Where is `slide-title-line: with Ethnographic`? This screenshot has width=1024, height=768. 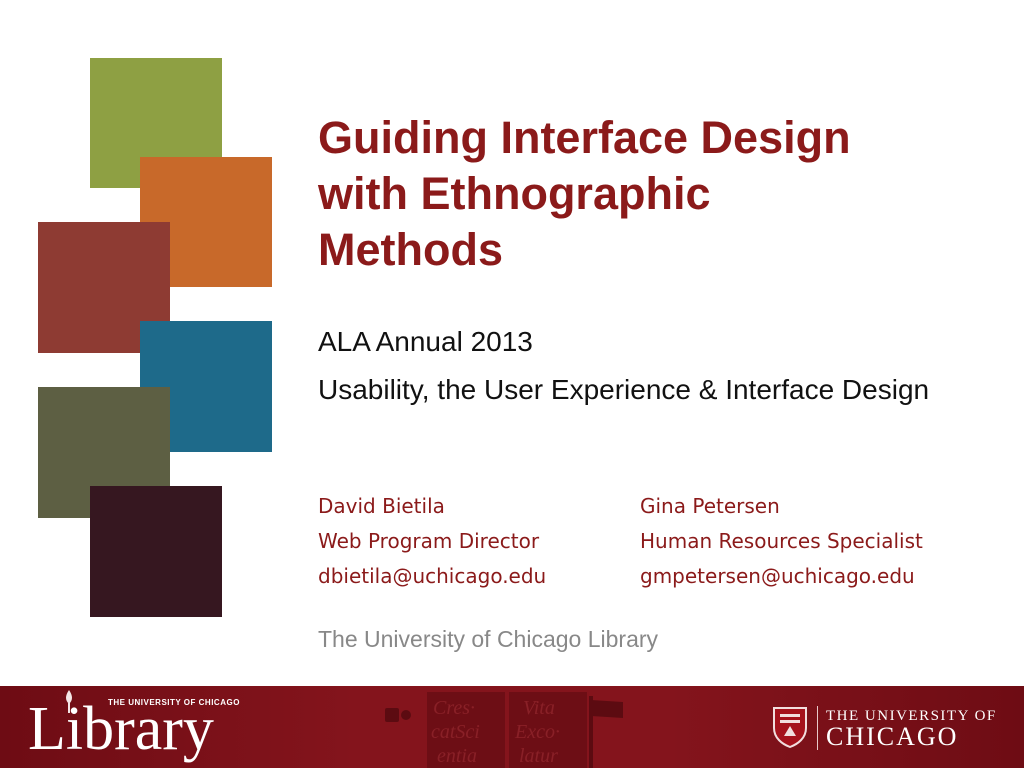 slide-title-line: with Ethnographic is located at coordinates (514, 193).